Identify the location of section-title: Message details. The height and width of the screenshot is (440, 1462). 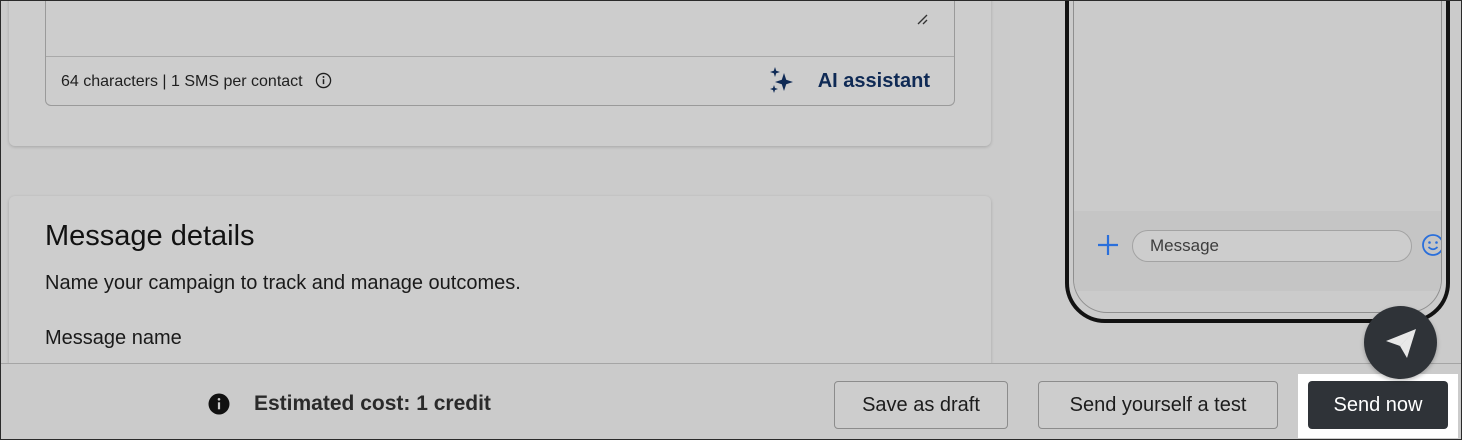
(150, 236).